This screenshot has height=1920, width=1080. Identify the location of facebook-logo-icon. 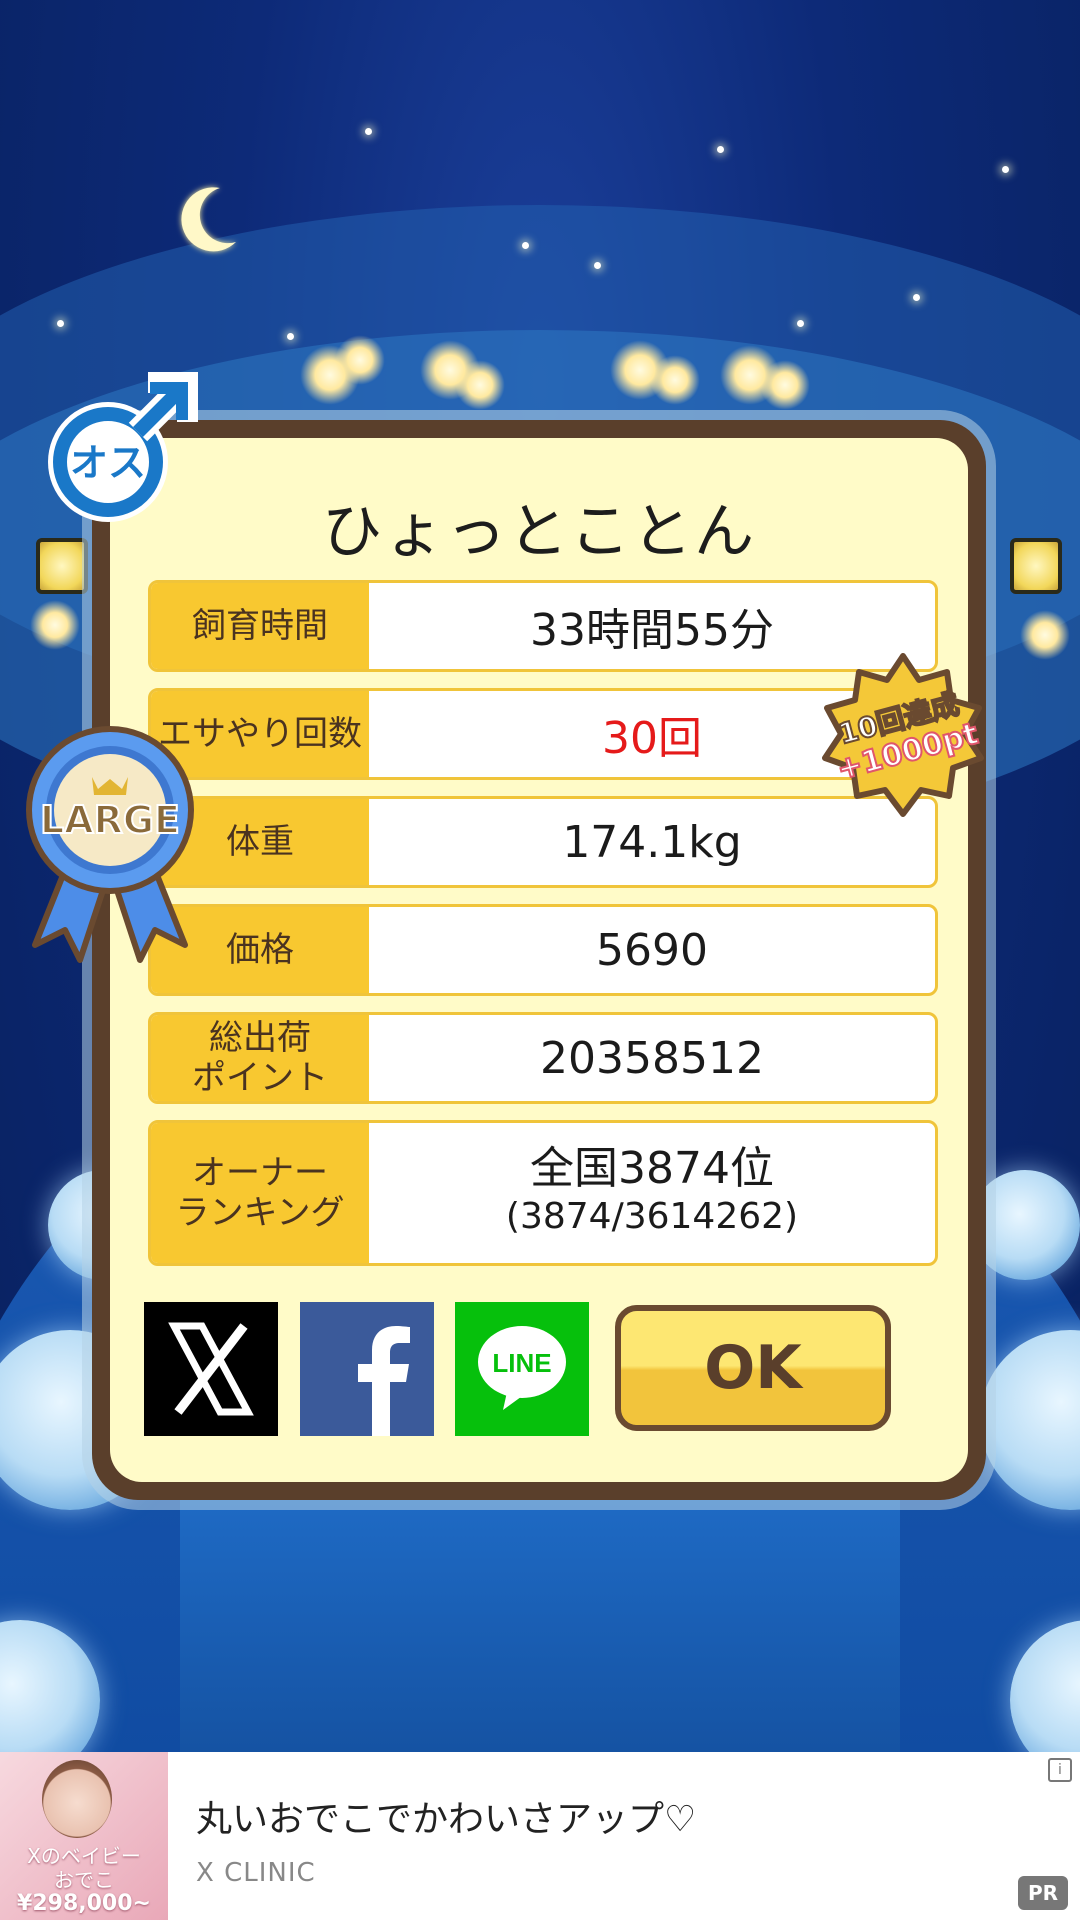
(384, 1381).